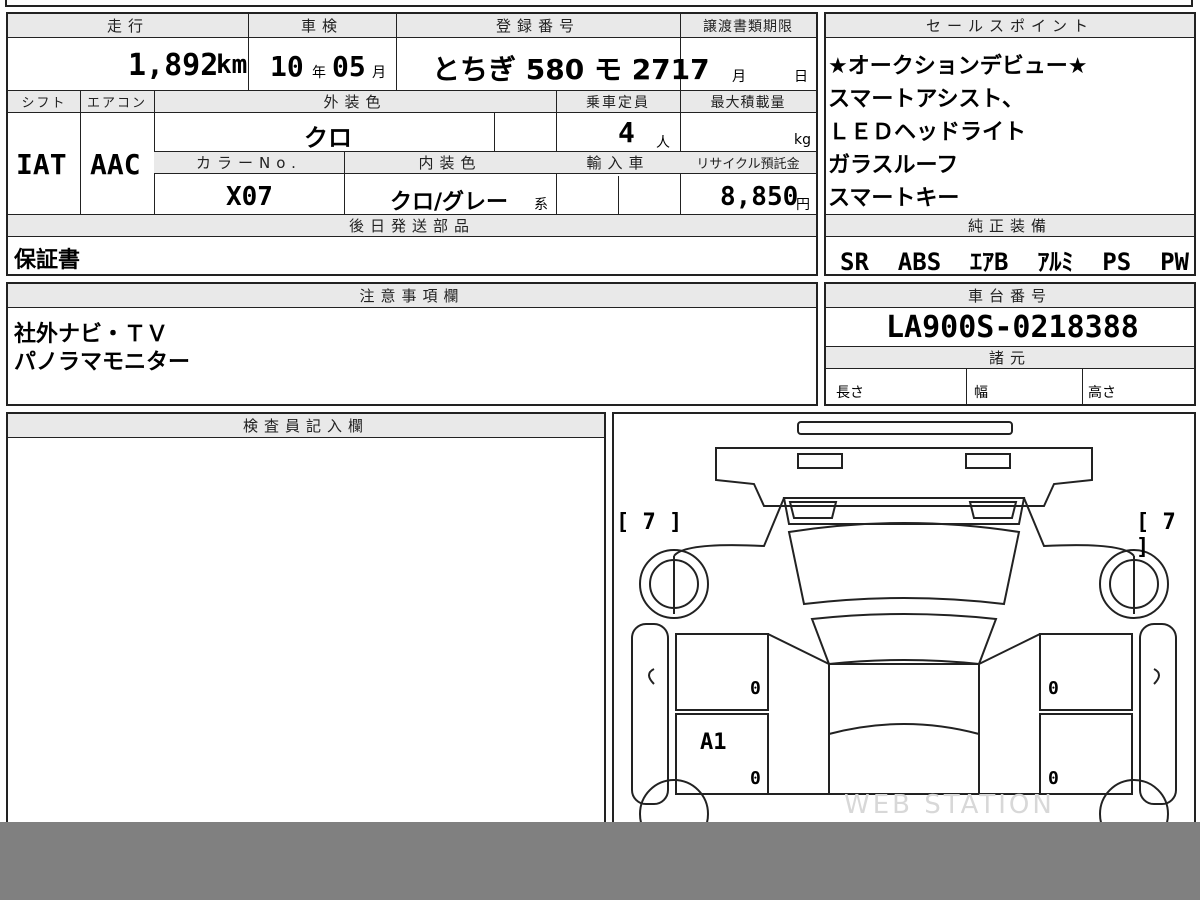 The height and width of the screenshot is (900, 1200). Describe the element at coordinates (1012, 327) in the screenshot. I see `chassis-number: LA900S-0218388` at that location.